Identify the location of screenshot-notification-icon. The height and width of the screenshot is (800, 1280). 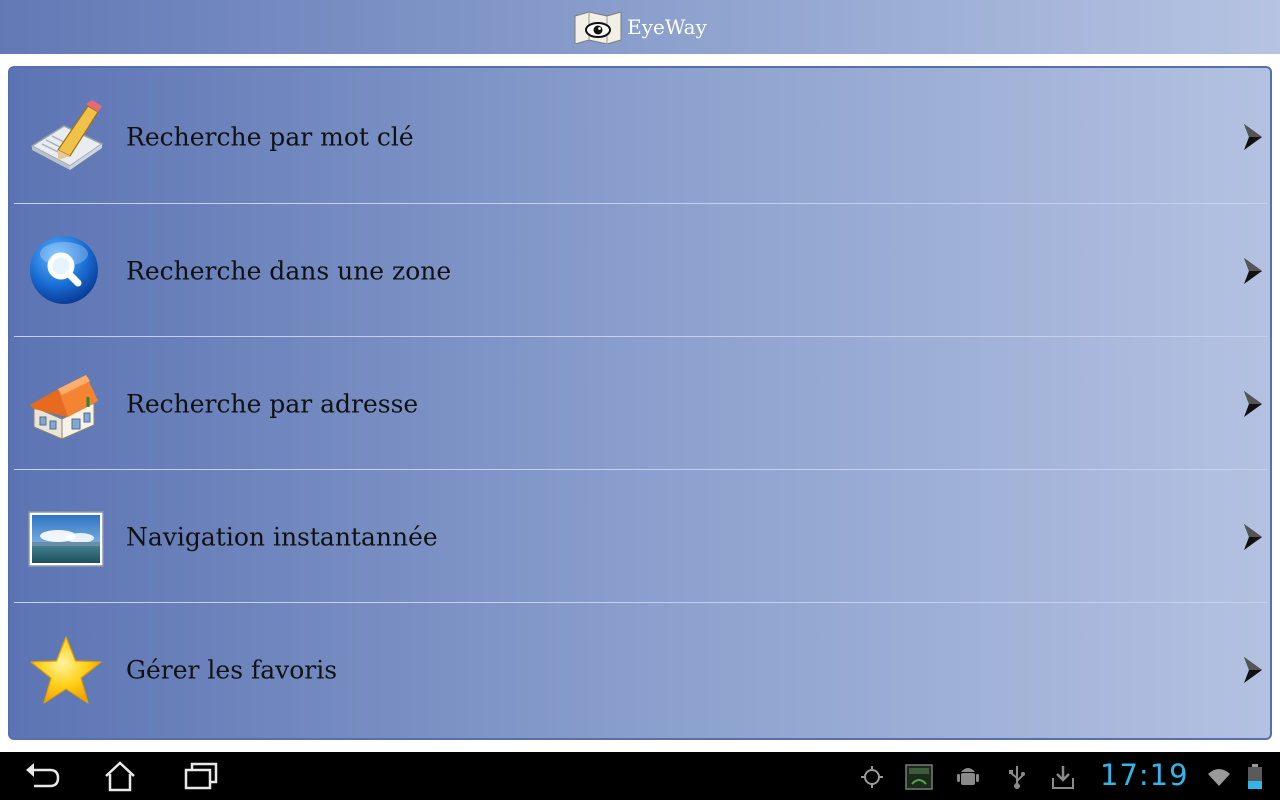
(919, 777).